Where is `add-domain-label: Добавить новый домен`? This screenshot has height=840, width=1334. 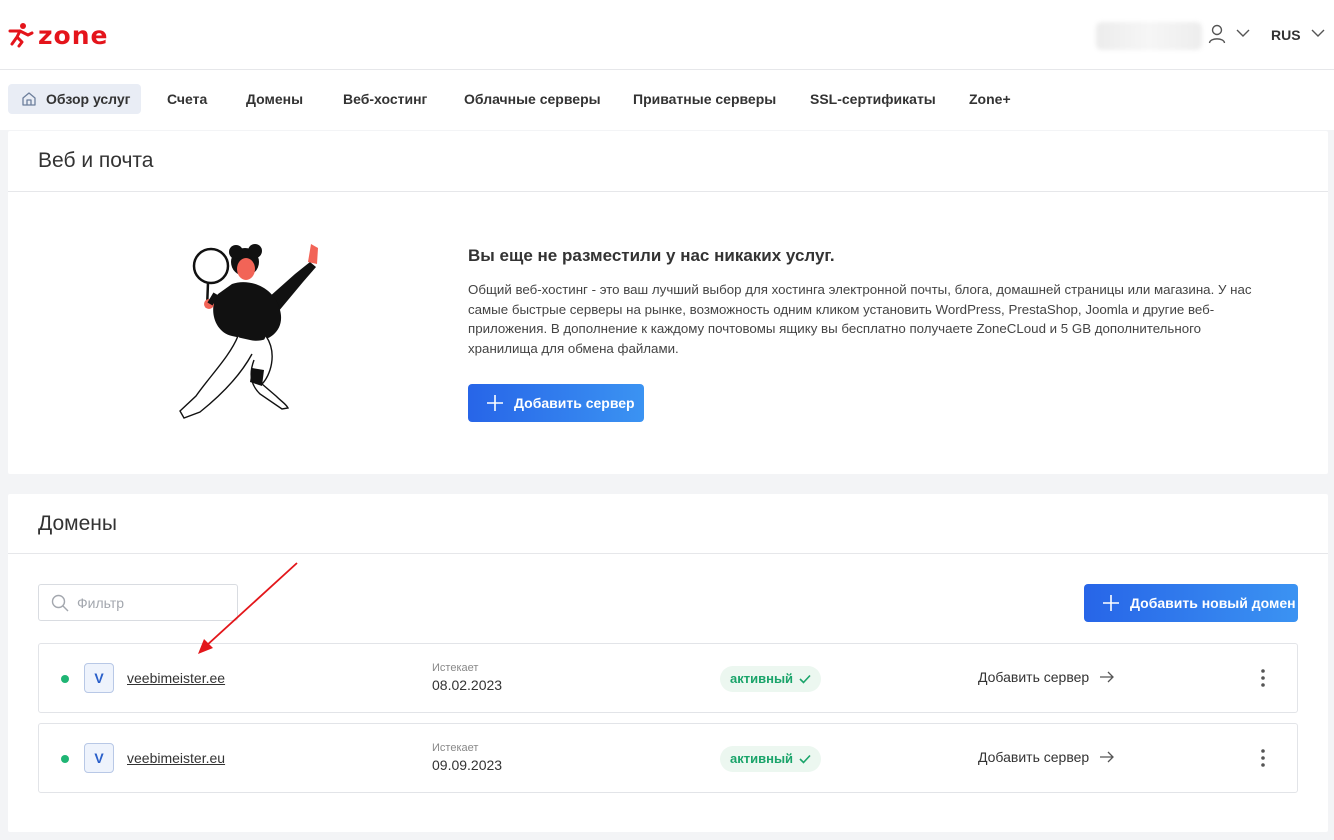
add-domain-label: Добавить новый домен is located at coordinates (1213, 603).